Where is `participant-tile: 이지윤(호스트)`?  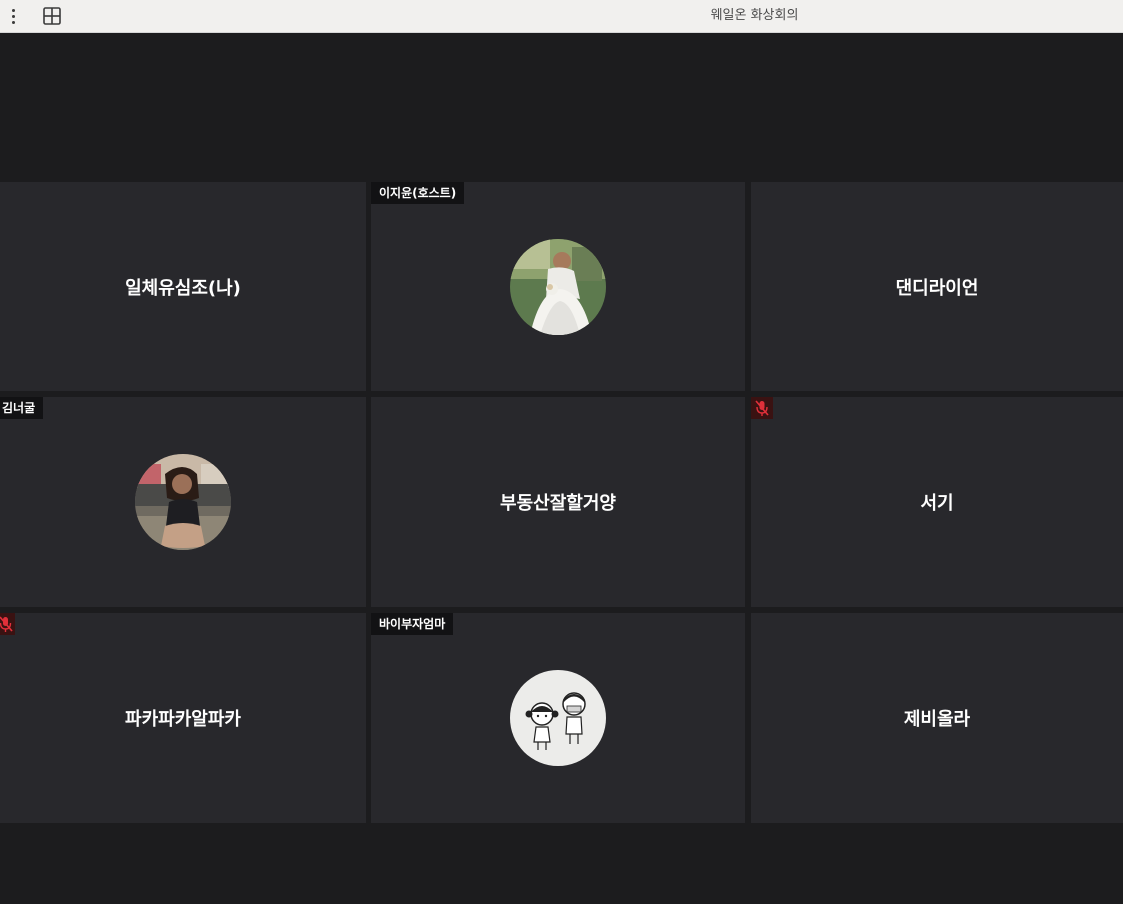 participant-tile: 이지윤(호스트) is located at coordinates (558, 286).